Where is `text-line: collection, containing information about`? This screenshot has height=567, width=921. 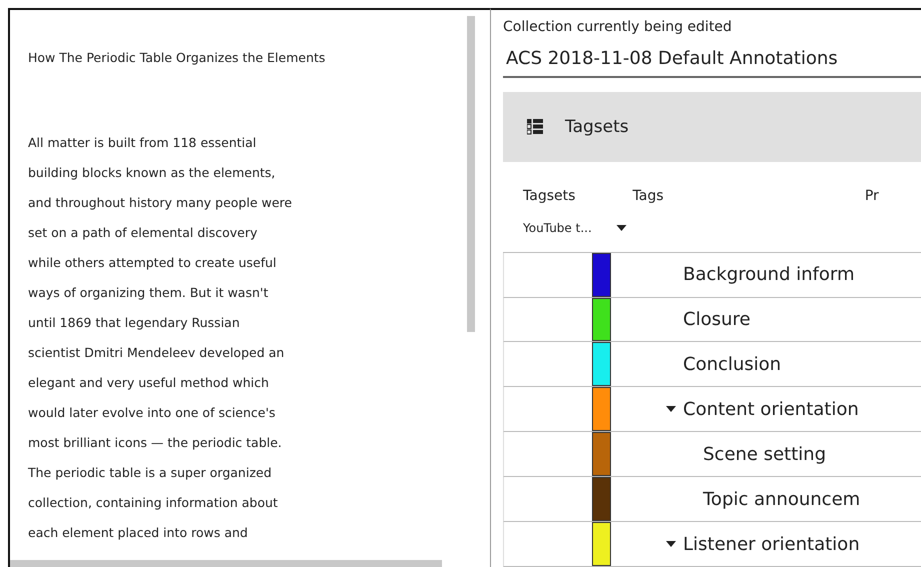
text-line: collection, containing information about is located at coordinates (153, 503).